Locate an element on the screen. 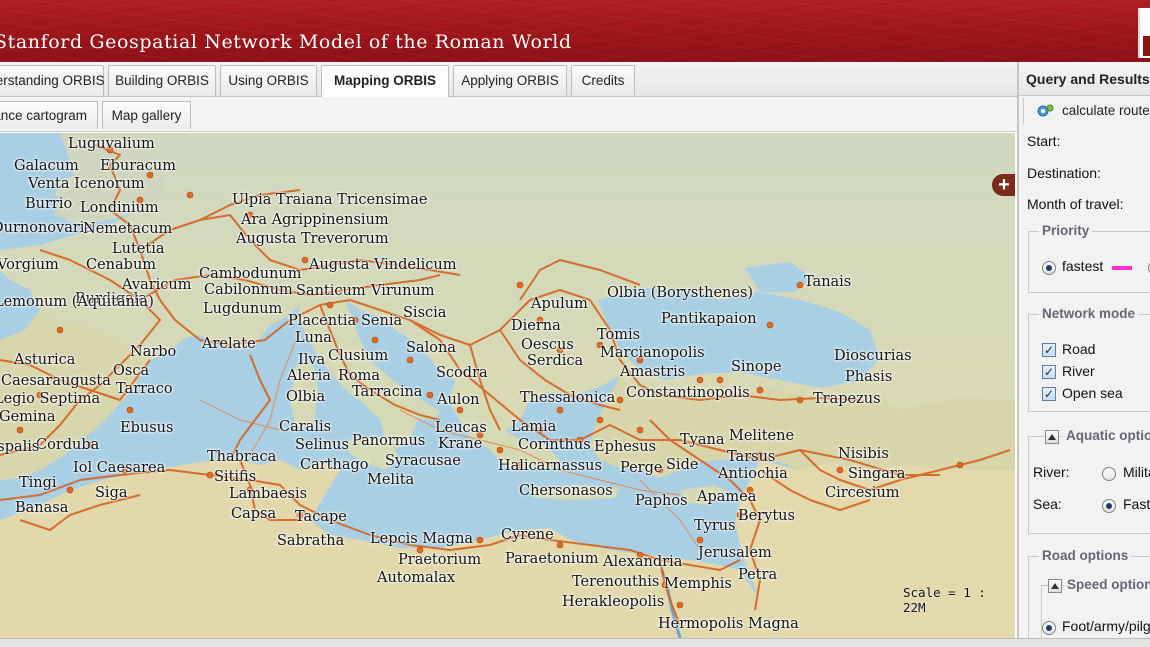  city-label: Capsa is located at coordinates (254, 514).